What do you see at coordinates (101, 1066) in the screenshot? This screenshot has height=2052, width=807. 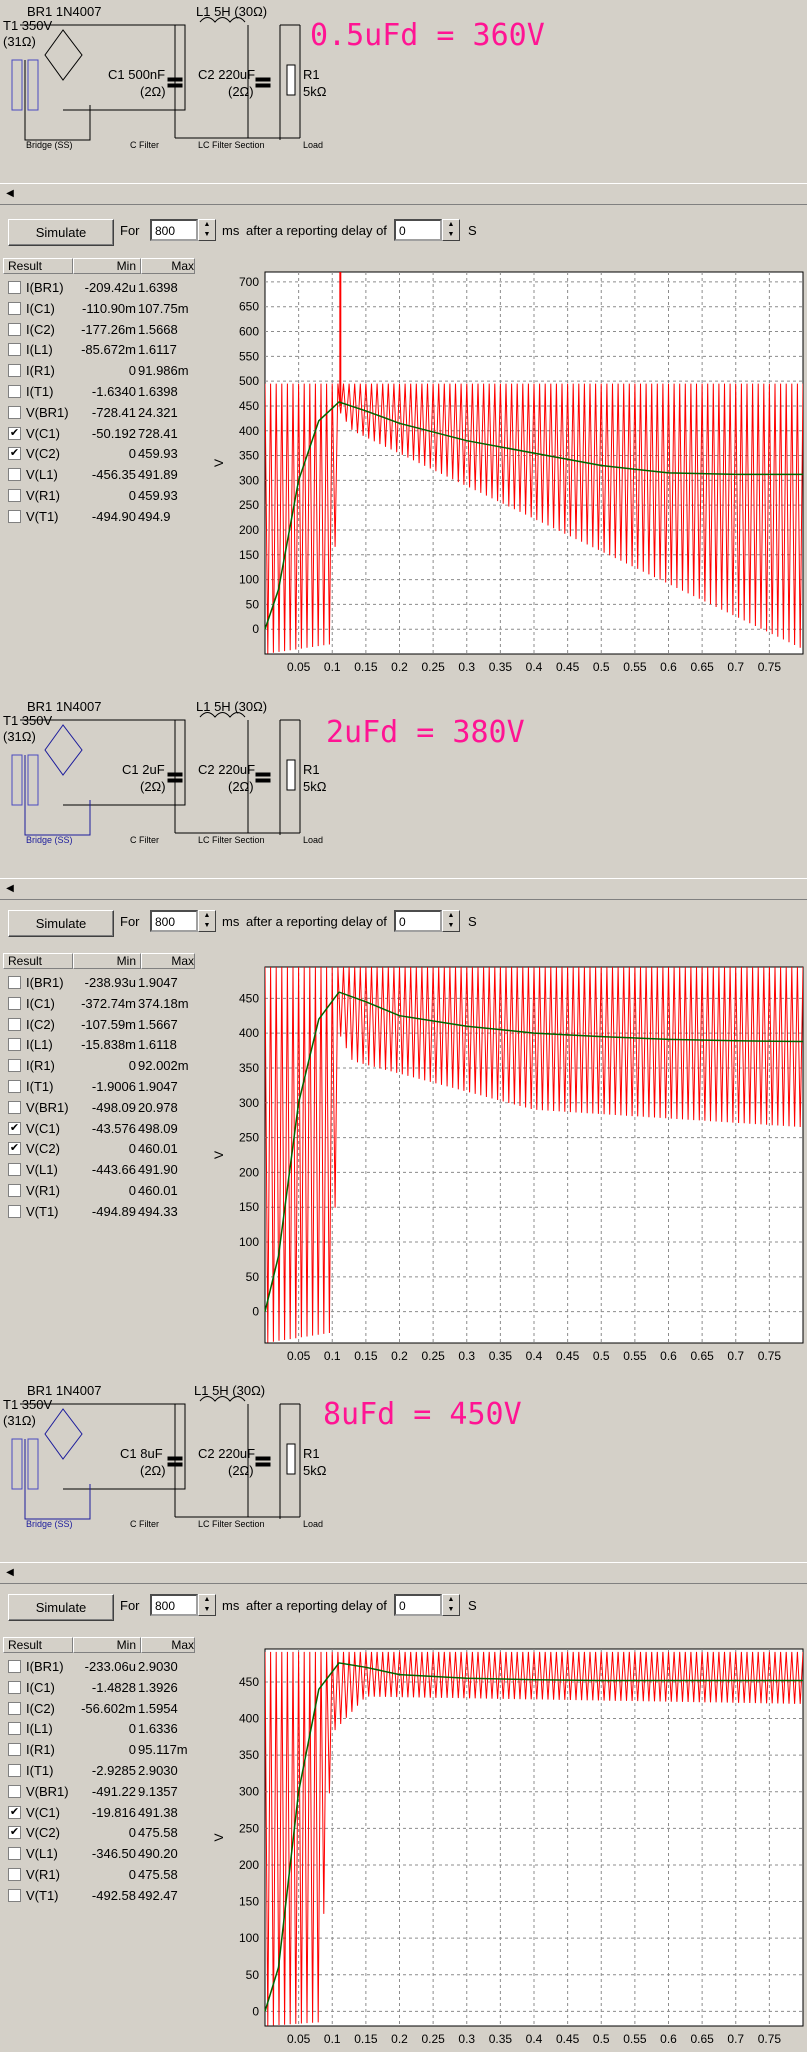 I see `result-row: I(R1) 0 92.002m` at bounding box center [101, 1066].